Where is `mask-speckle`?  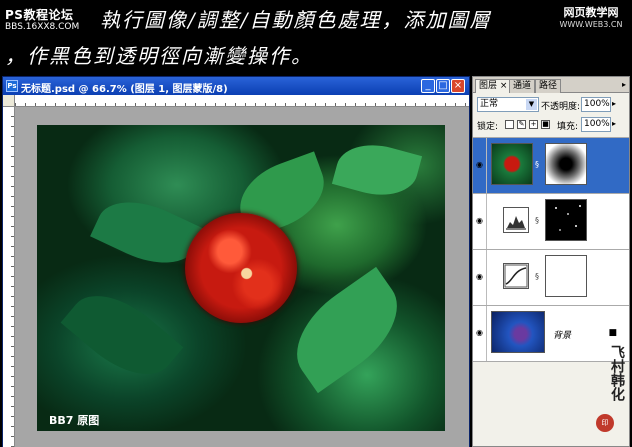 mask-speckle is located at coordinates (568, 218).